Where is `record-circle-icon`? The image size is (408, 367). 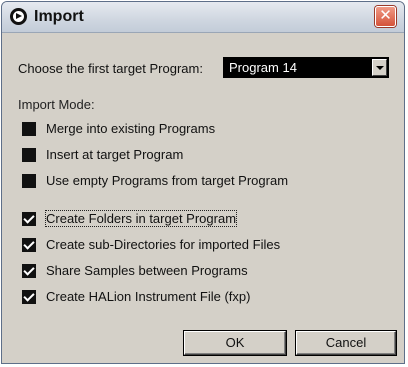
record-circle-icon is located at coordinates (18, 16).